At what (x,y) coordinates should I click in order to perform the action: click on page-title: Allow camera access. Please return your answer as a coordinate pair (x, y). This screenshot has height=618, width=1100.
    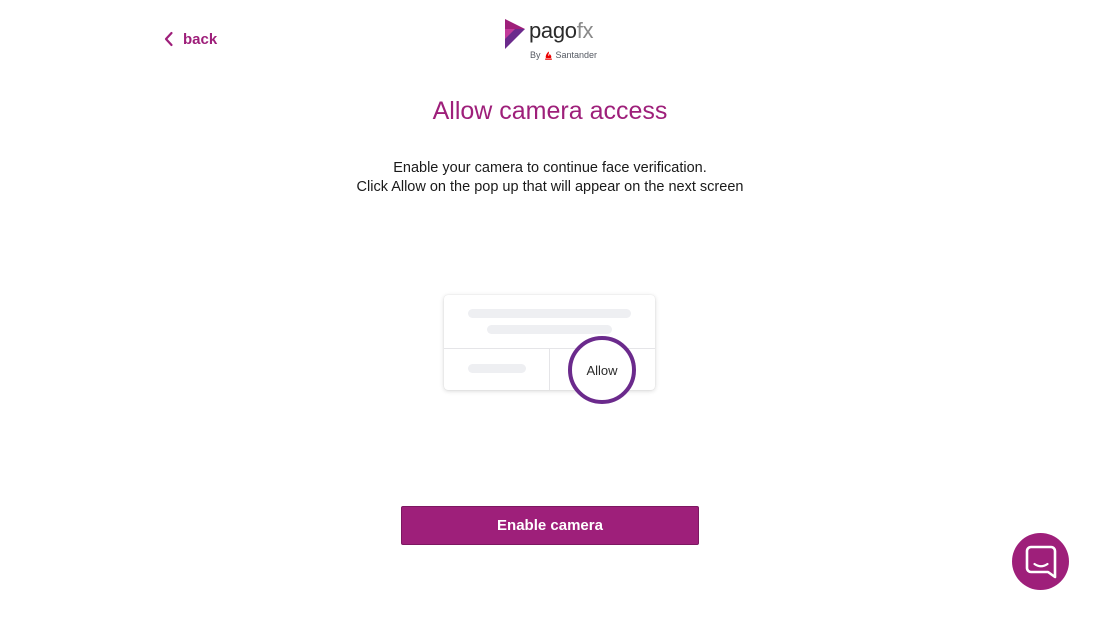
    Looking at the image, I should click on (550, 111).